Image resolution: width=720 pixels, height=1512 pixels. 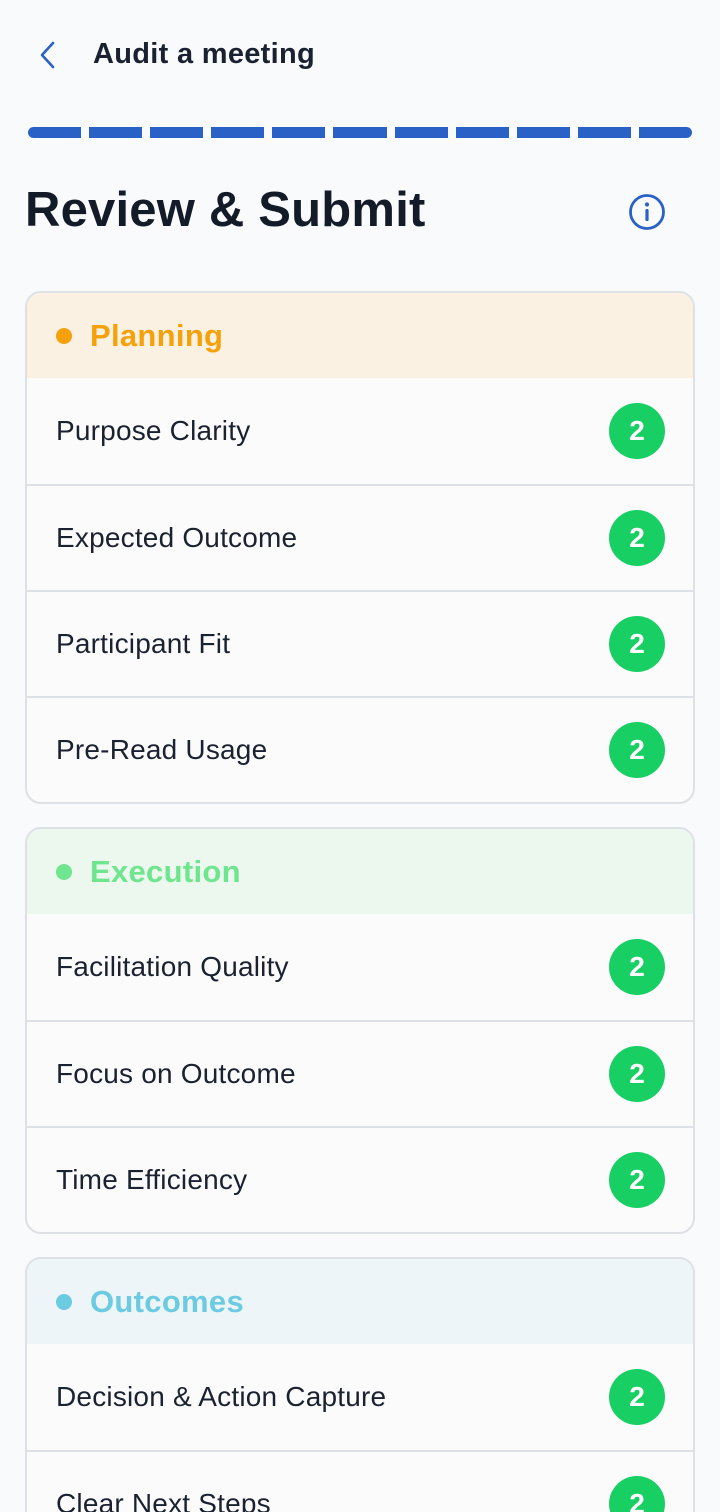 I want to click on criterion-label: Focus on Outcome, so click(x=176, y=1073).